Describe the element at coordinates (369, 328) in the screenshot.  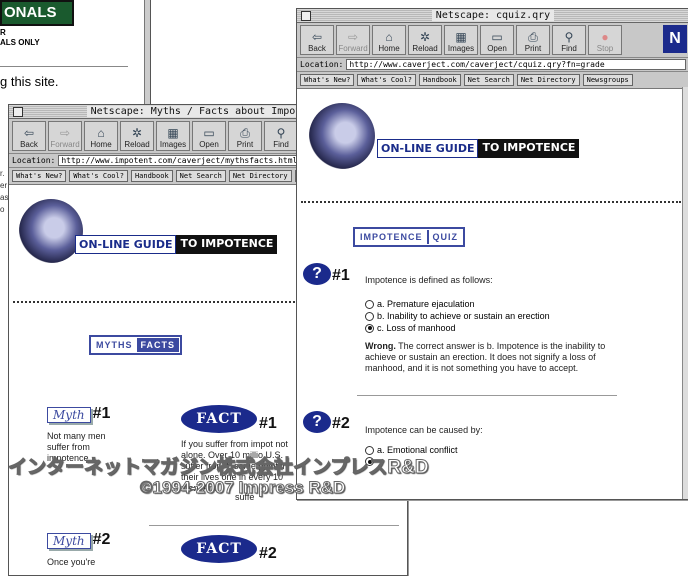
I see `radio-button-selected` at that location.